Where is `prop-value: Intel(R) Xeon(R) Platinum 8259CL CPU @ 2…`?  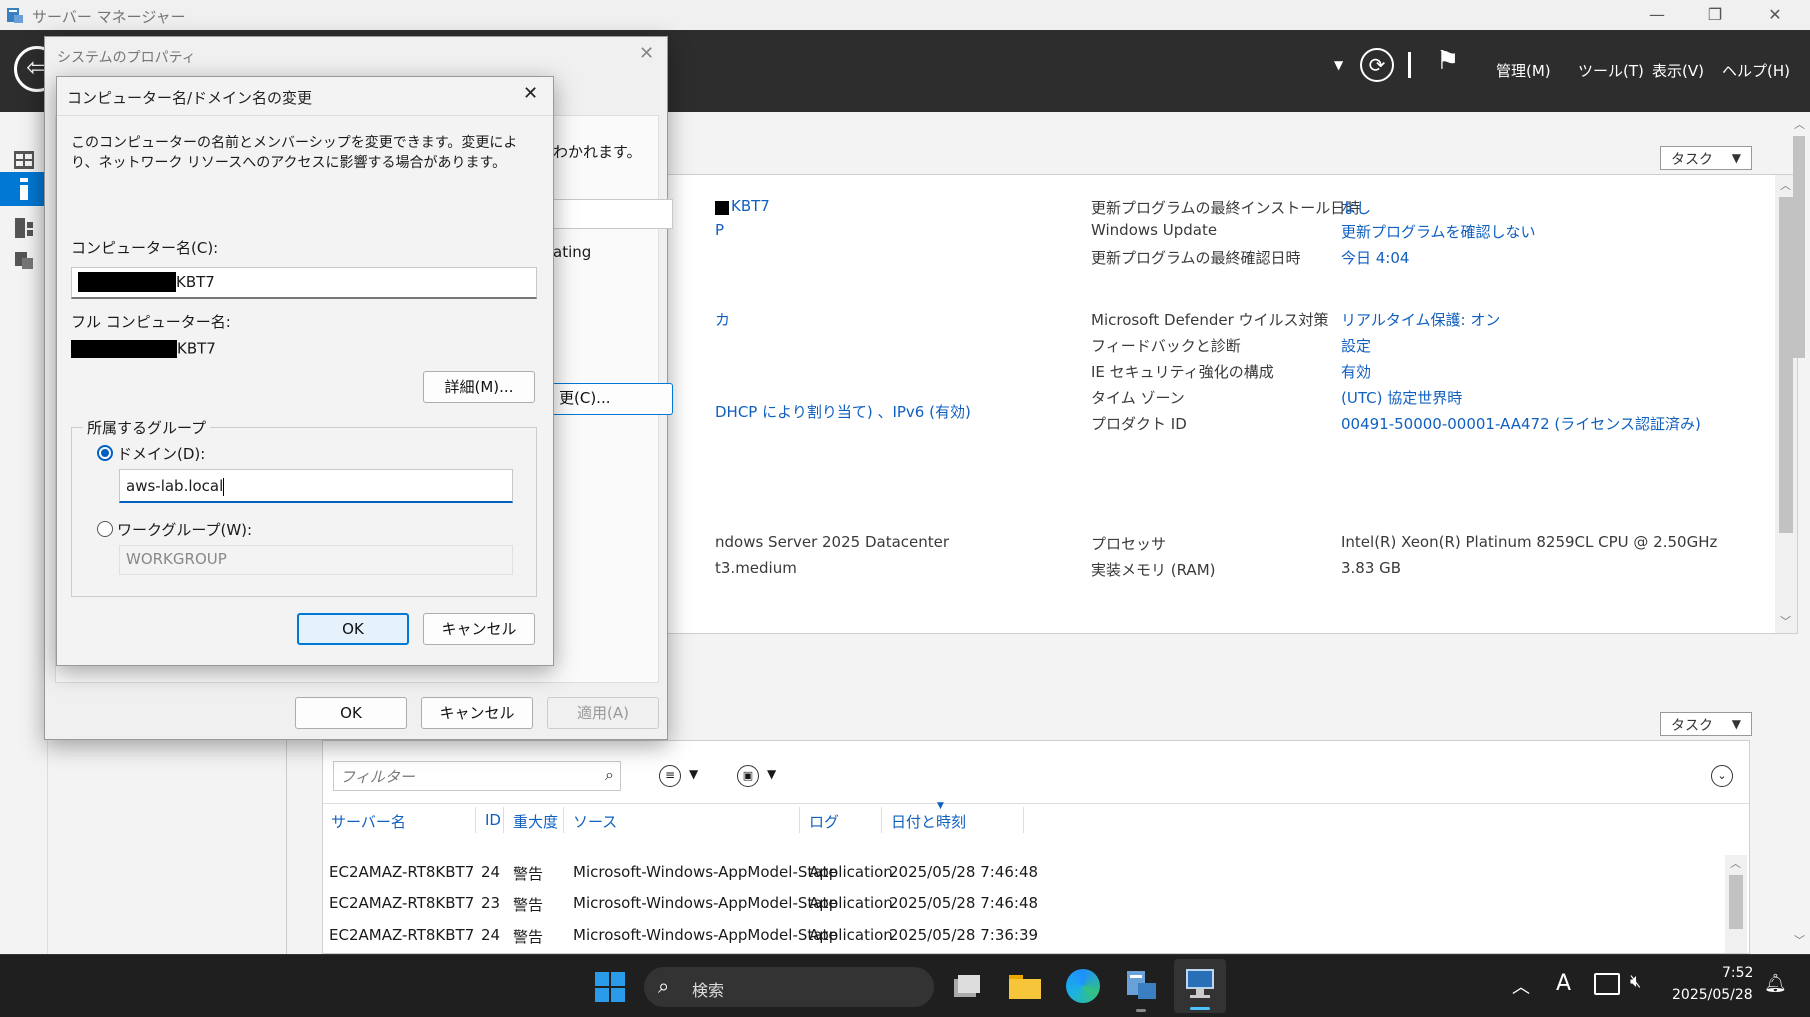 prop-value: Intel(R) Xeon(R) Platinum 8259CL CPU @ 2… is located at coordinates (1529, 542).